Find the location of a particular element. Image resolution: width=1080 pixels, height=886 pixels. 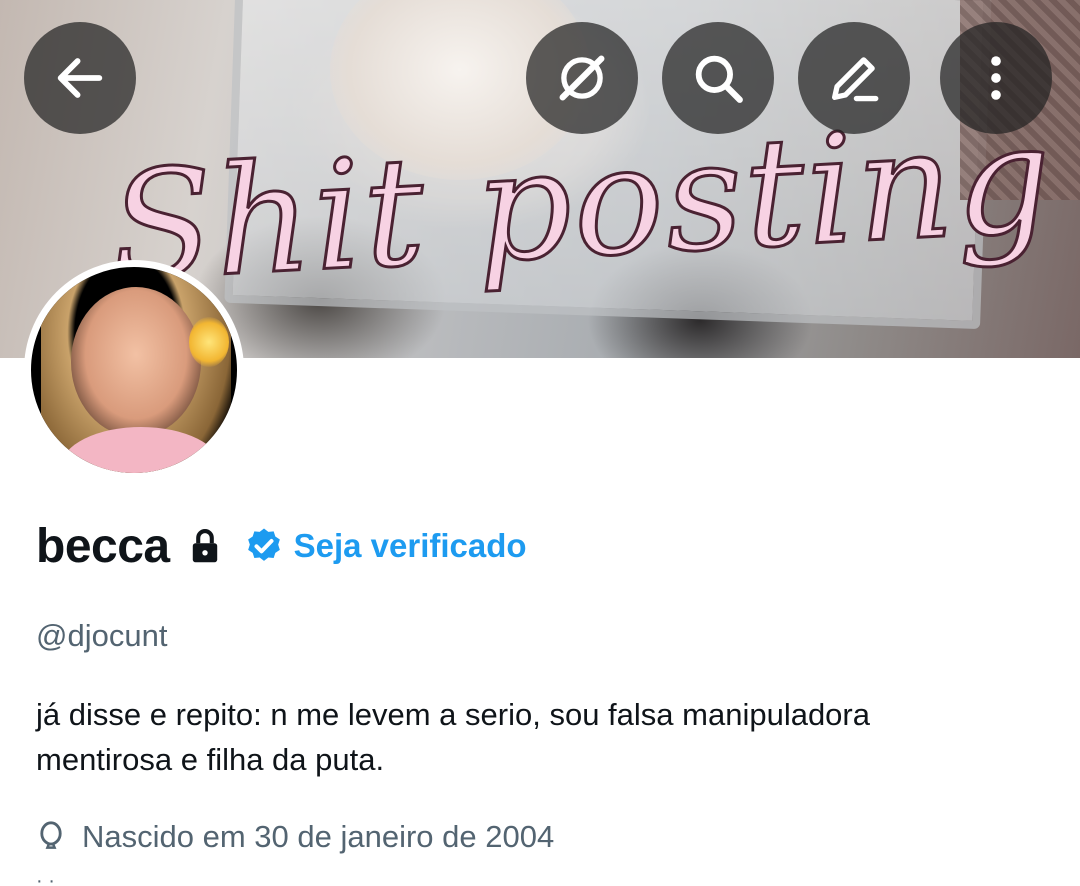

partial-meta-icon: · · · is located at coordinates (51, 881).